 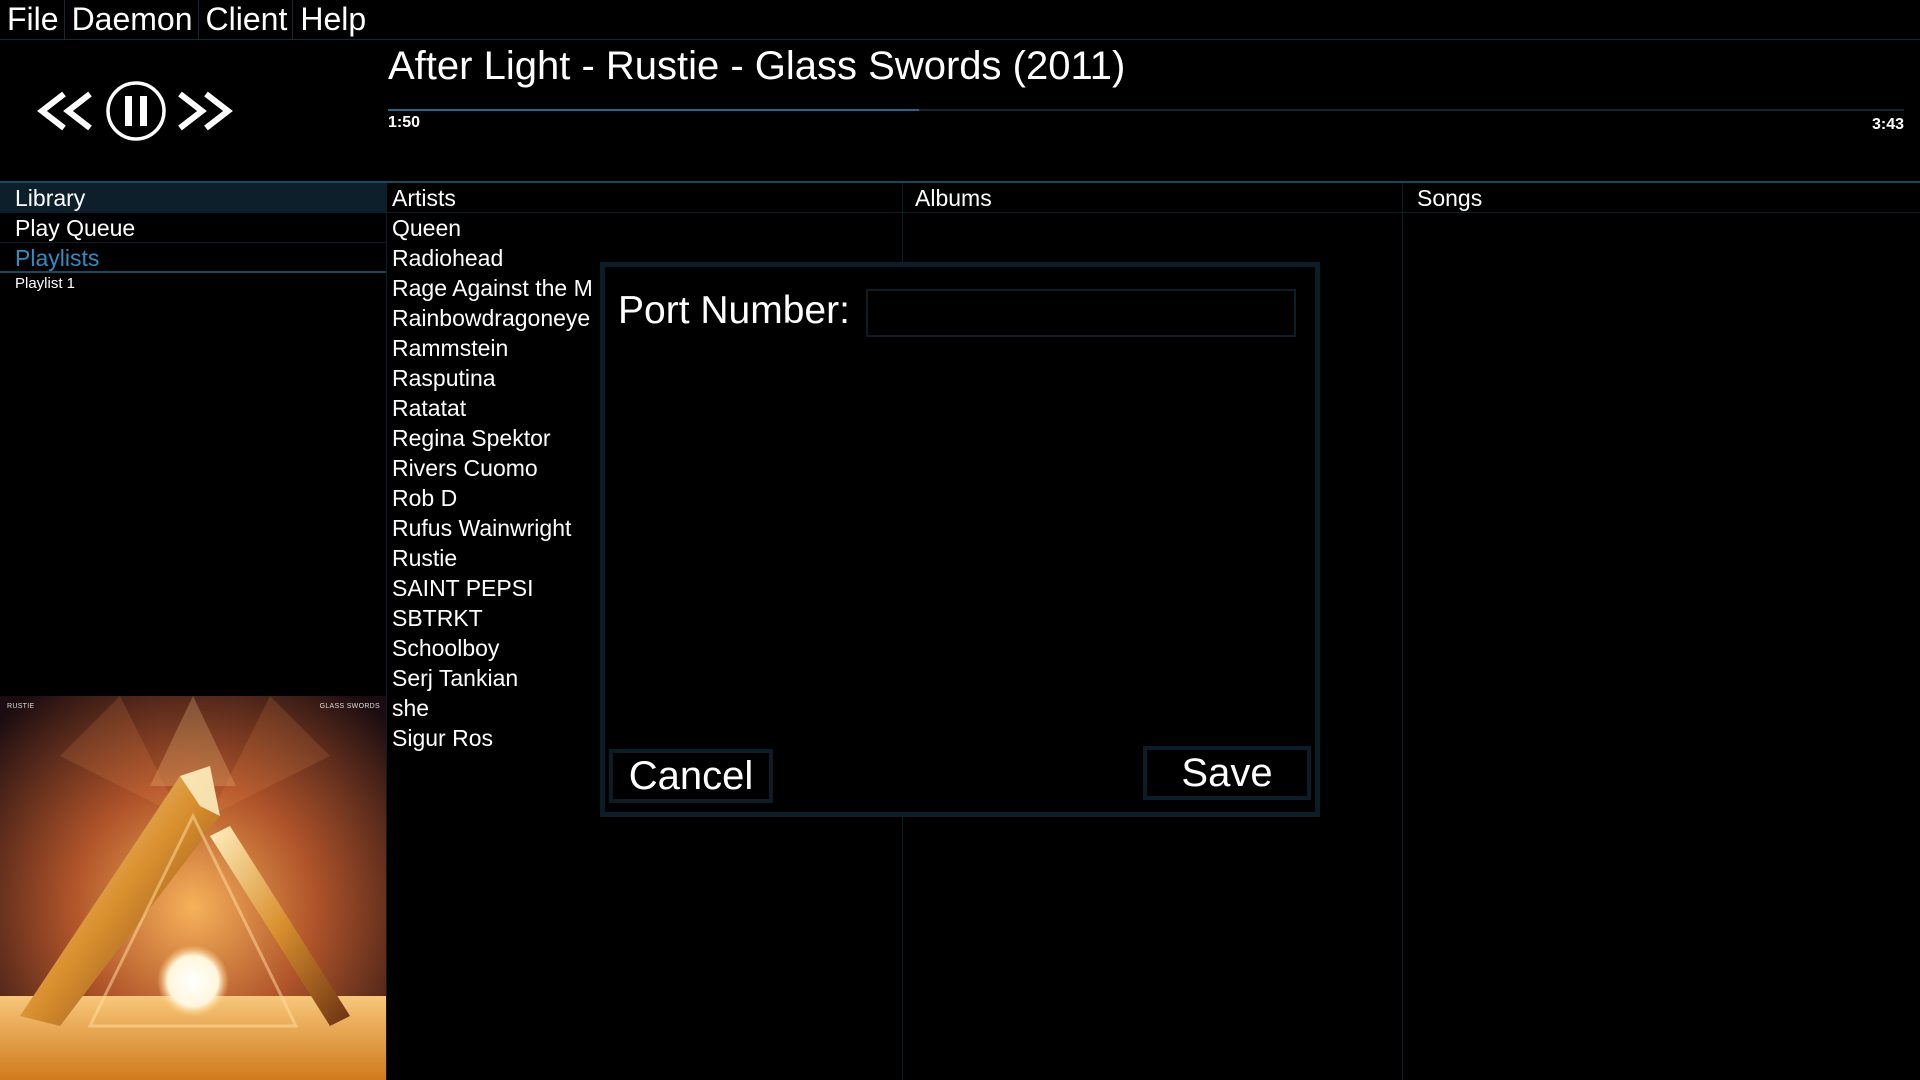 I want to click on port-number-input, so click(x=1081, y=313).